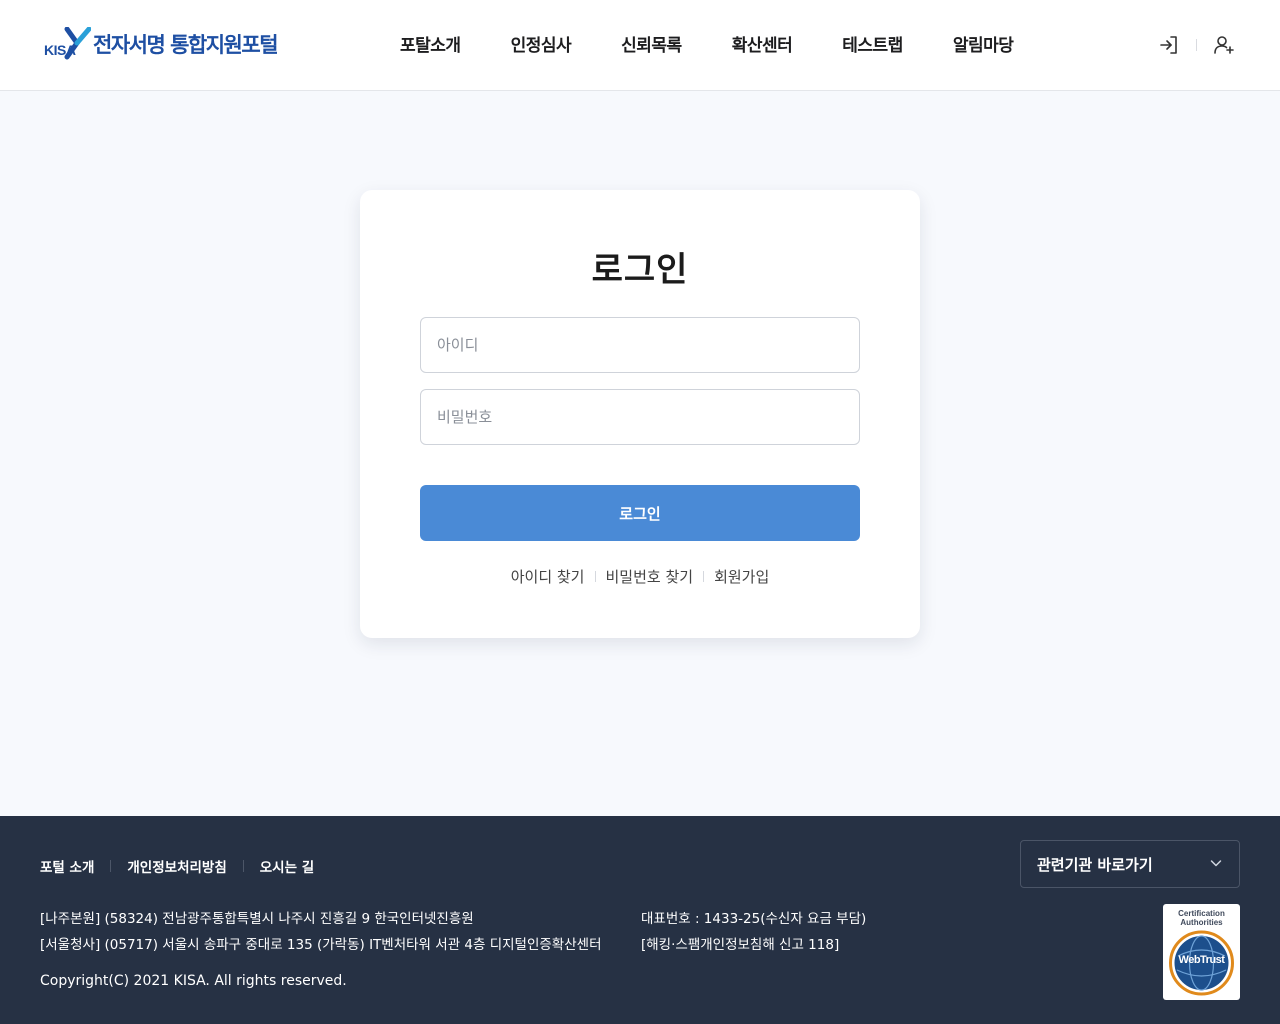  Describe the element at coordinates (1095, 864) in the screenshot. I see `related-sites-label: 관련기관 바로가기` at that location.